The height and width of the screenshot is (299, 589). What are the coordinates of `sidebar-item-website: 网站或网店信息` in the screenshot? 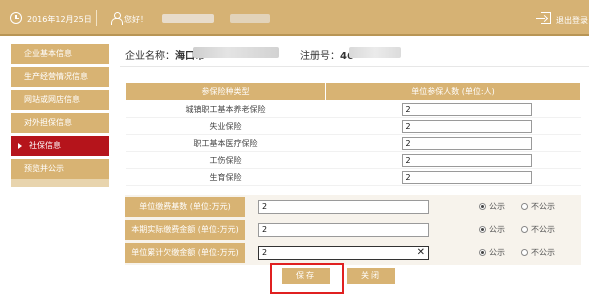 It's located at (60, 100).